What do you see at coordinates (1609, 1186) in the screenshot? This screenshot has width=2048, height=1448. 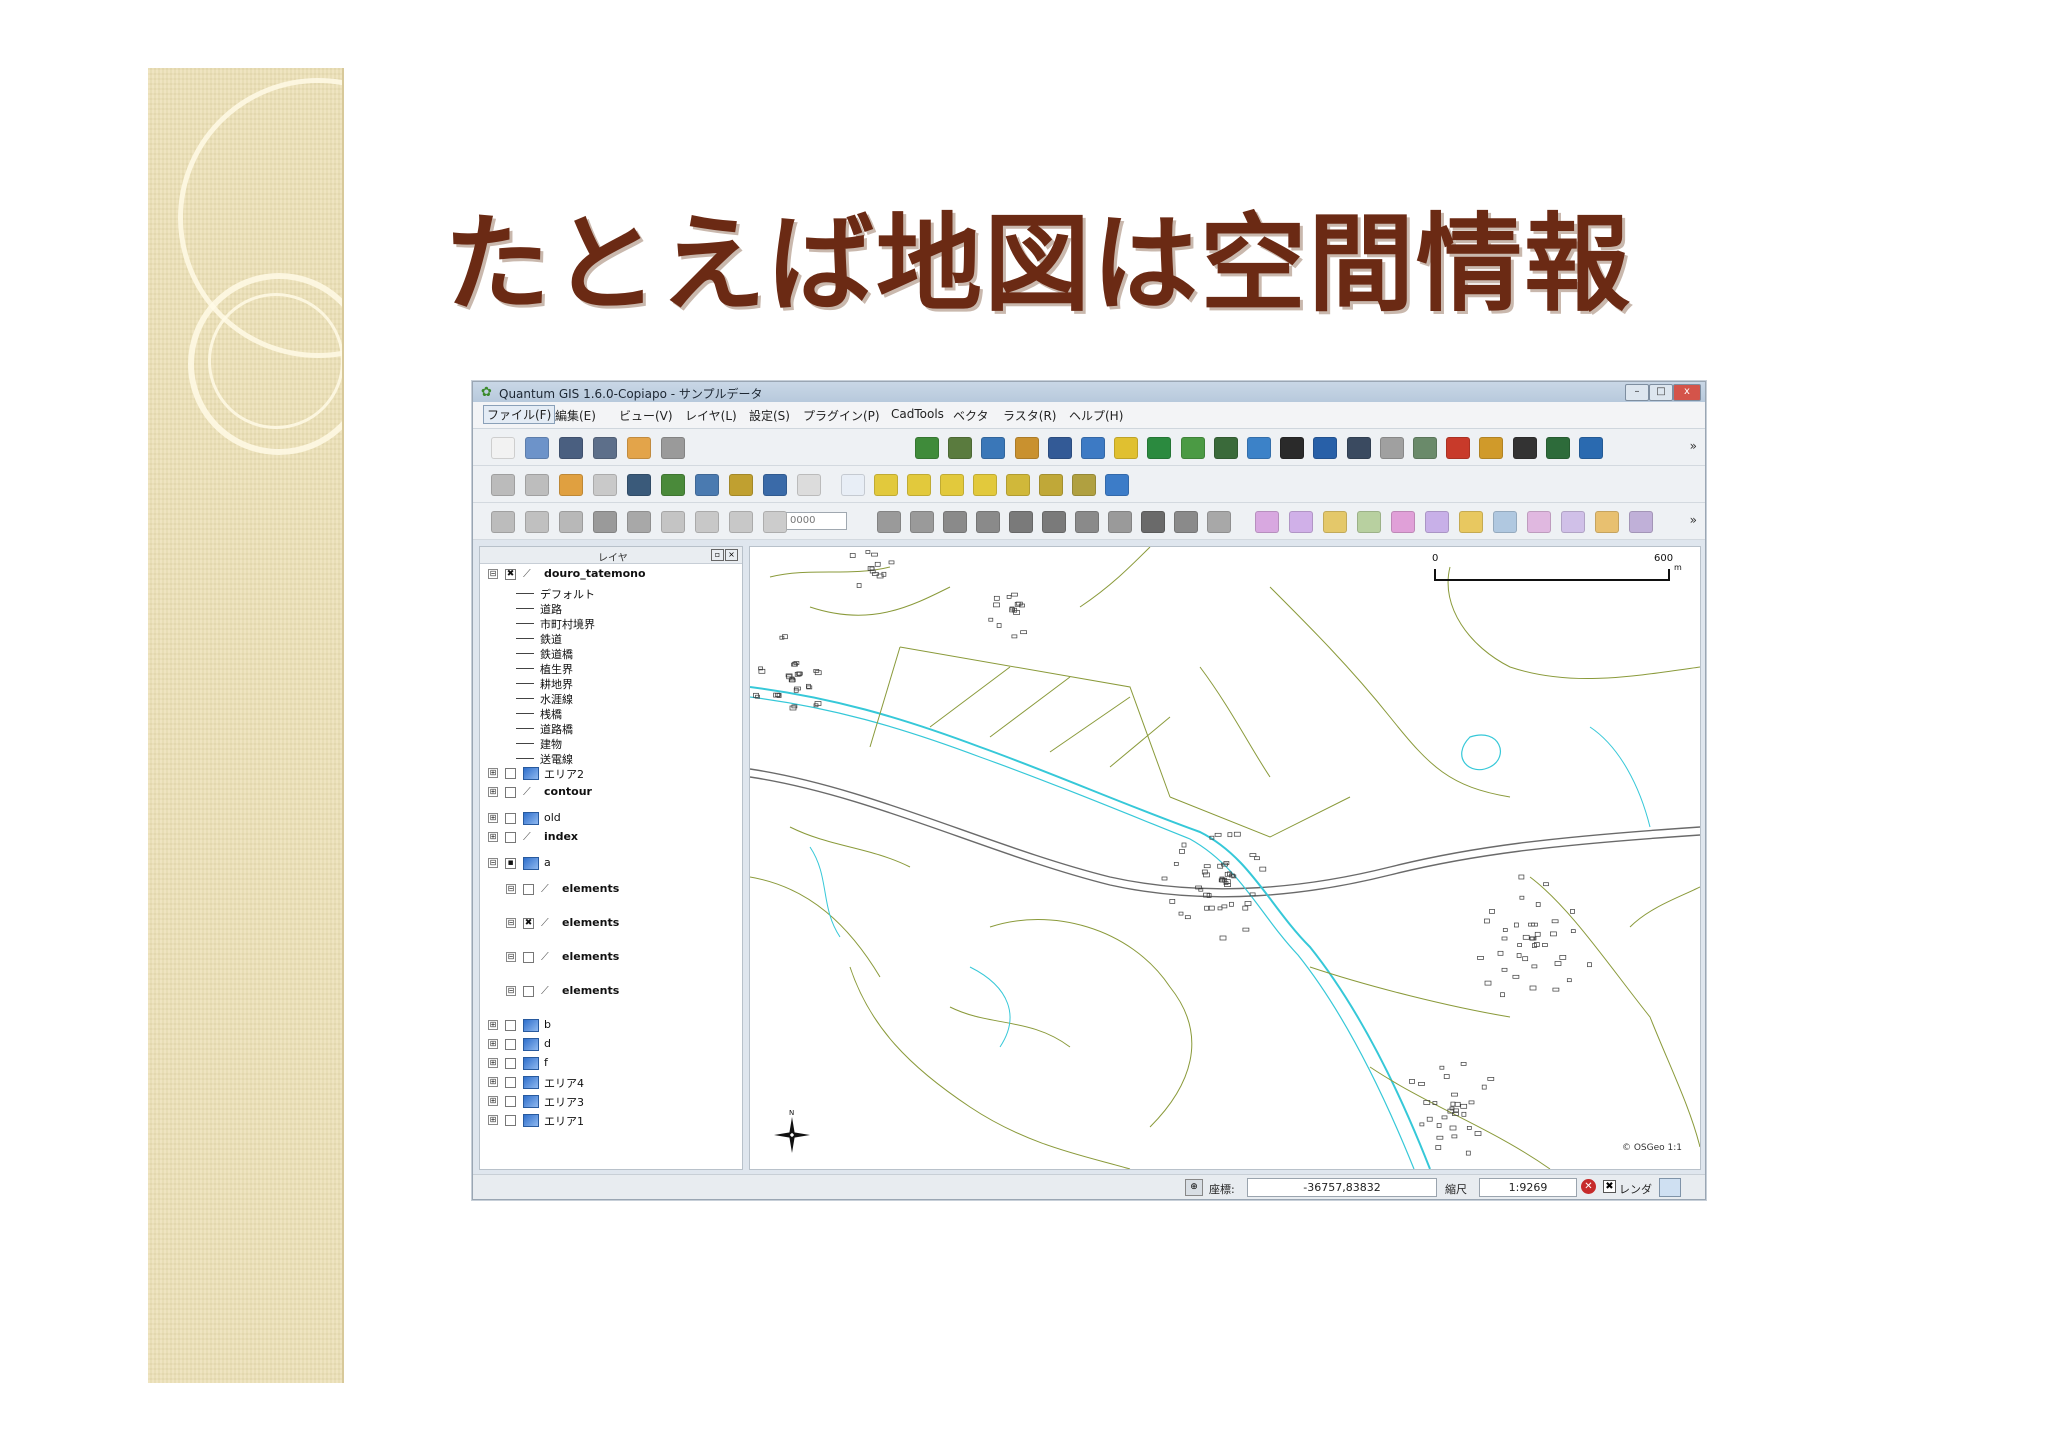 I see `render-checkbox: ✖` at bounding box center [1609, 1186].